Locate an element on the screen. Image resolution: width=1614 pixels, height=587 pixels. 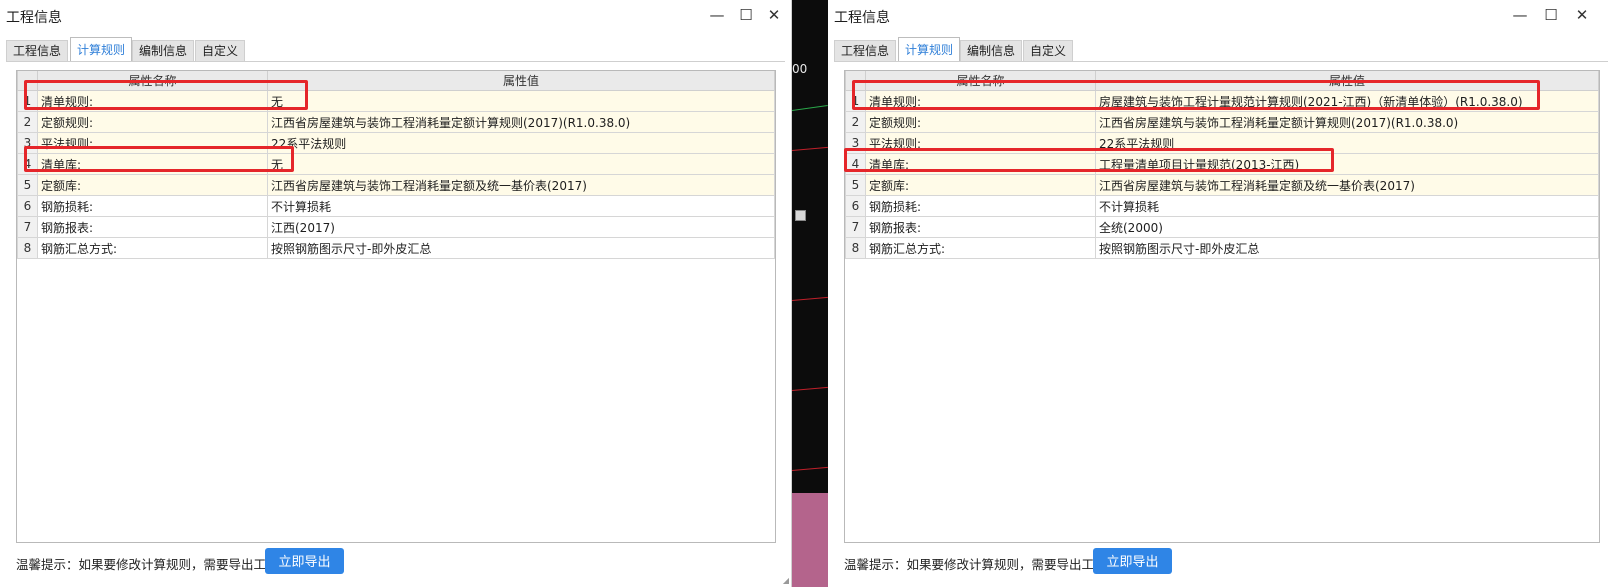
table-row: 7 钢筋报表: 全统(2000) is located at coordinates (1222, 227).